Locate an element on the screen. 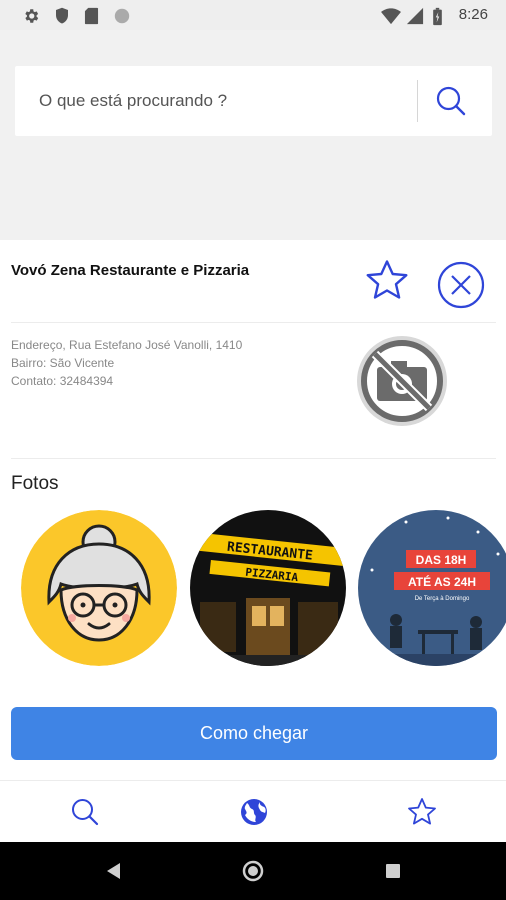 The height and width of the screenshot is (900, 506). nav-star-icon is located at coordinates (422, 812).